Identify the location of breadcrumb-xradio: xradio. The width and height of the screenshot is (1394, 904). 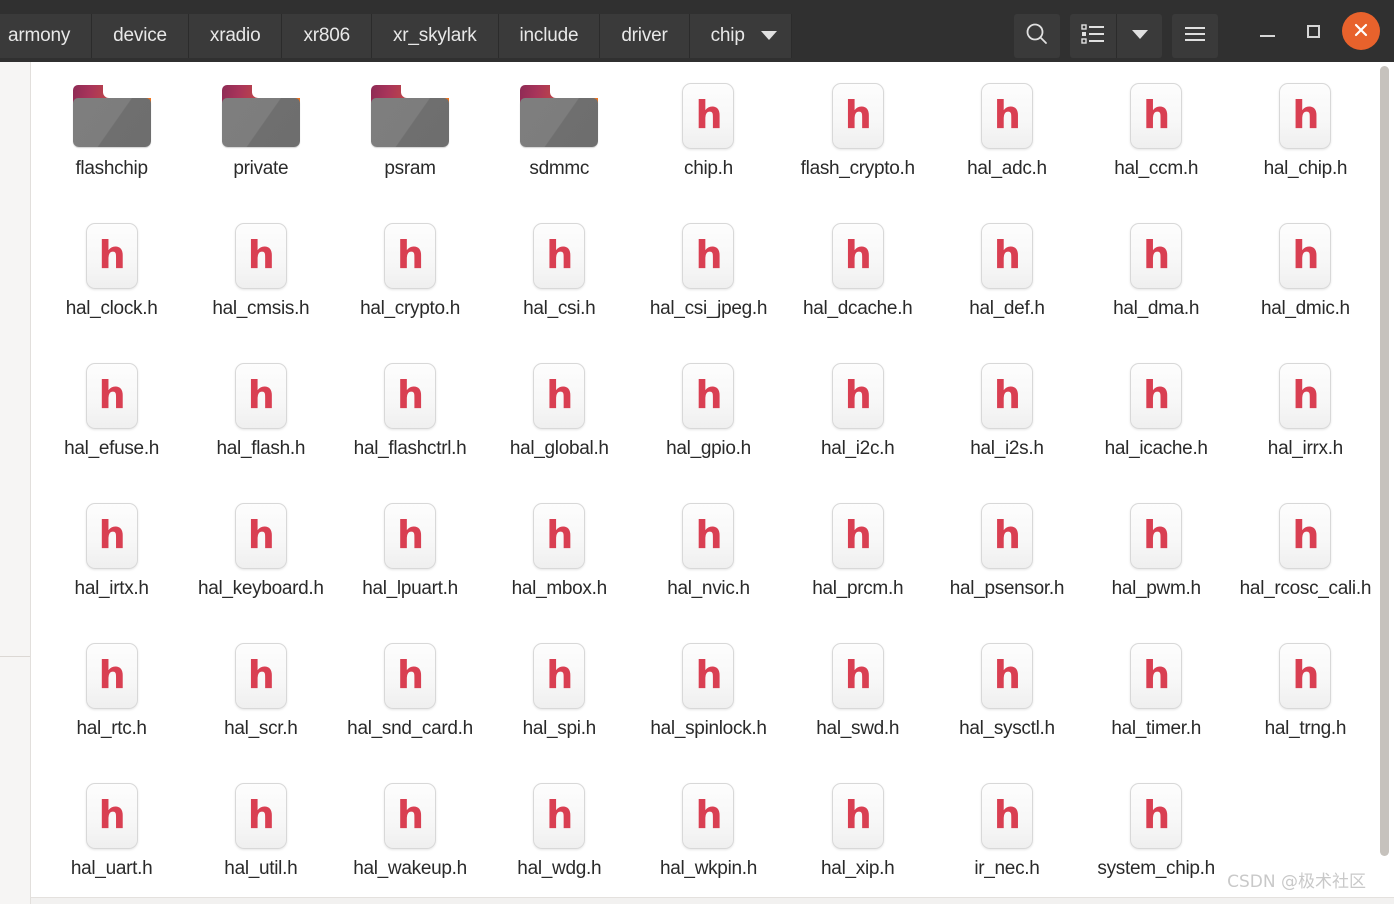
(235, 35).